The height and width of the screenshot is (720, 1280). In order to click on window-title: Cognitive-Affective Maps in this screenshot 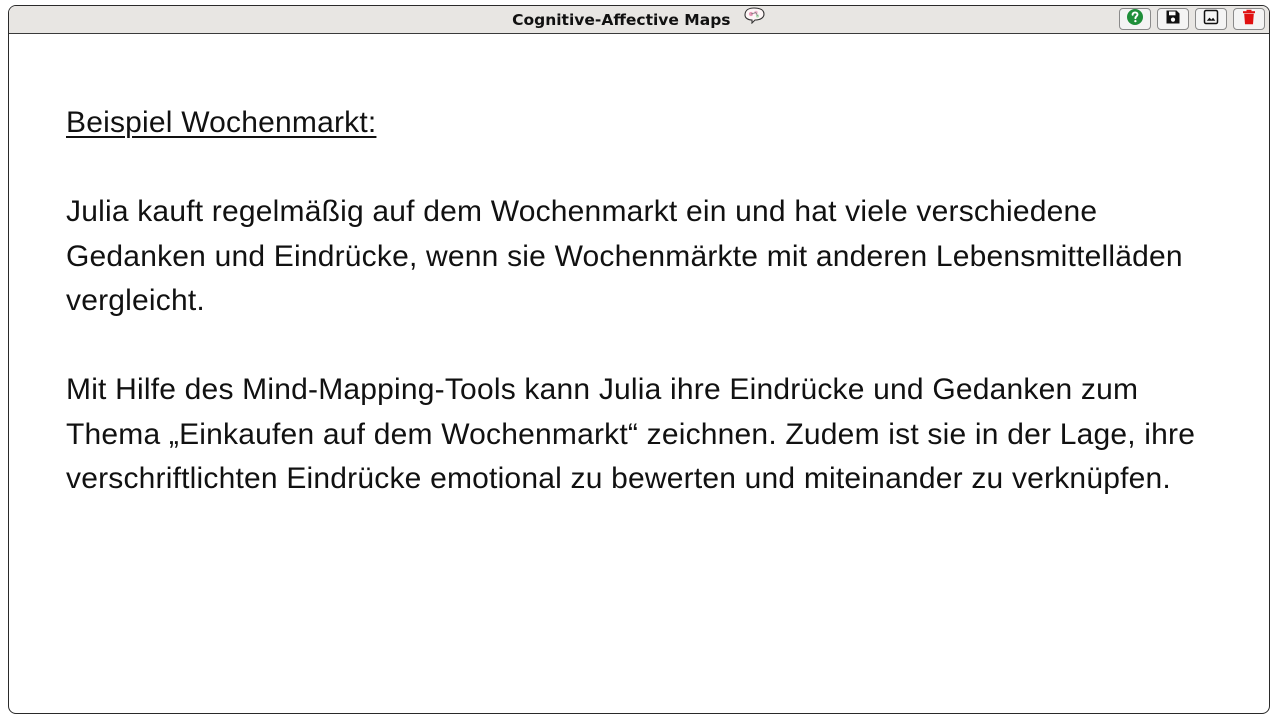, I will do `click(639, 19)`.